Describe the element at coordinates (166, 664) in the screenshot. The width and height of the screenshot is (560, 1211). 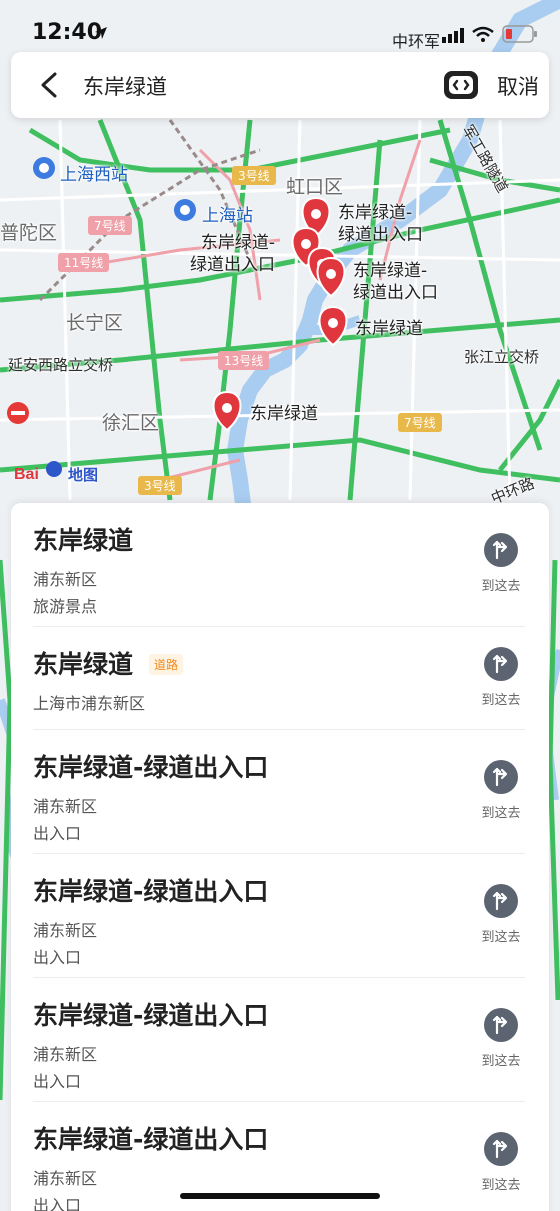
I see `road-tag-badge: 道路` at that location.